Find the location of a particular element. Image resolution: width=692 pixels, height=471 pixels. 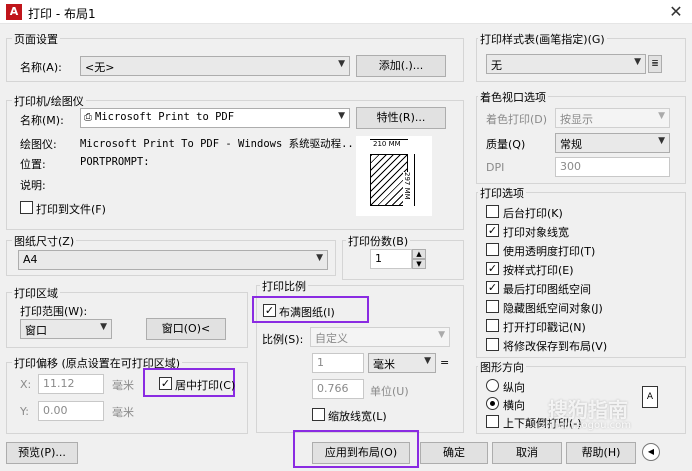

close-icon: ✕ is located at coordinates (676, 12).